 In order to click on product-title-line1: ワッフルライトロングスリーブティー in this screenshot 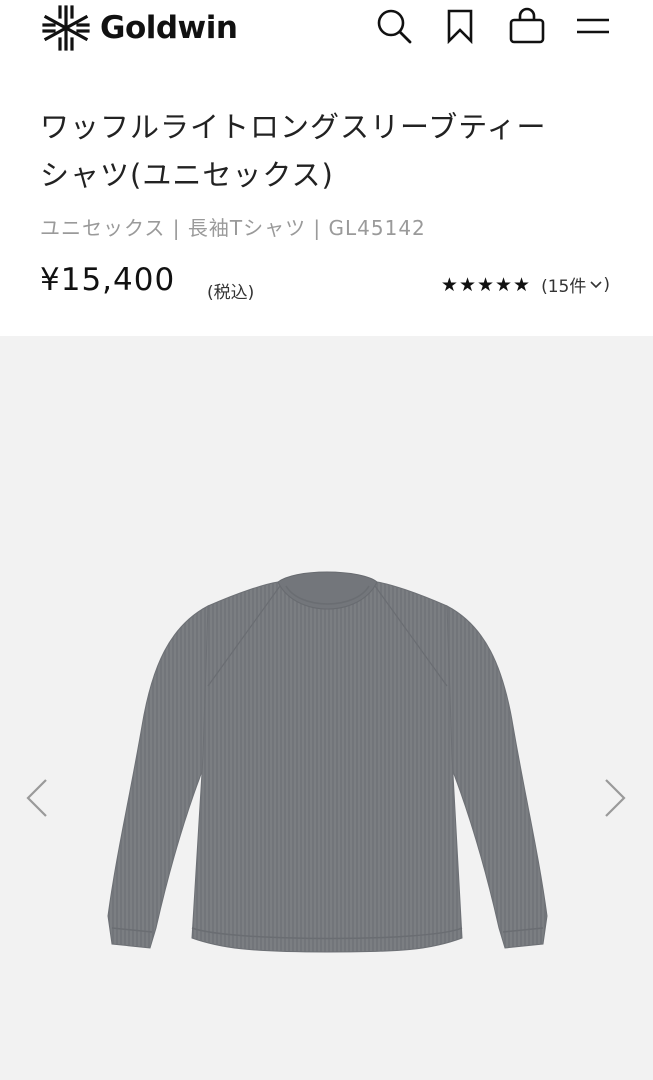, I will do `click(293, 127)`.